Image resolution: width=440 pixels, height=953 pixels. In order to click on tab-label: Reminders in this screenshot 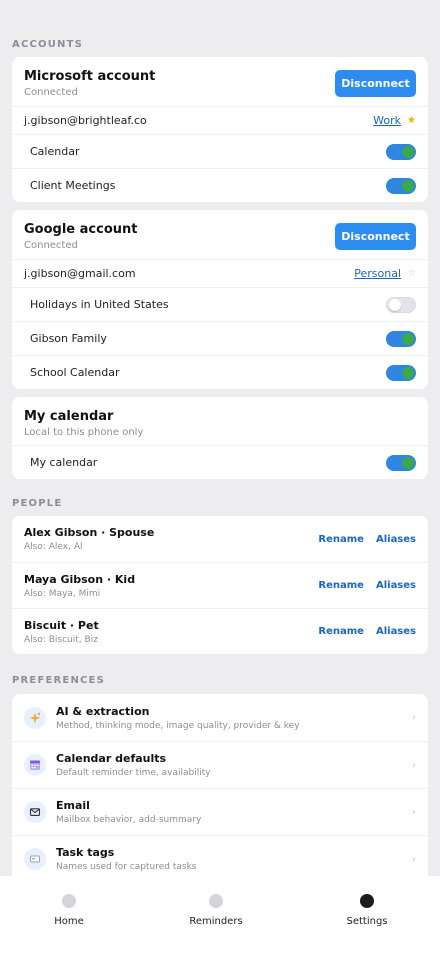, I will do `click(216, 921)`.